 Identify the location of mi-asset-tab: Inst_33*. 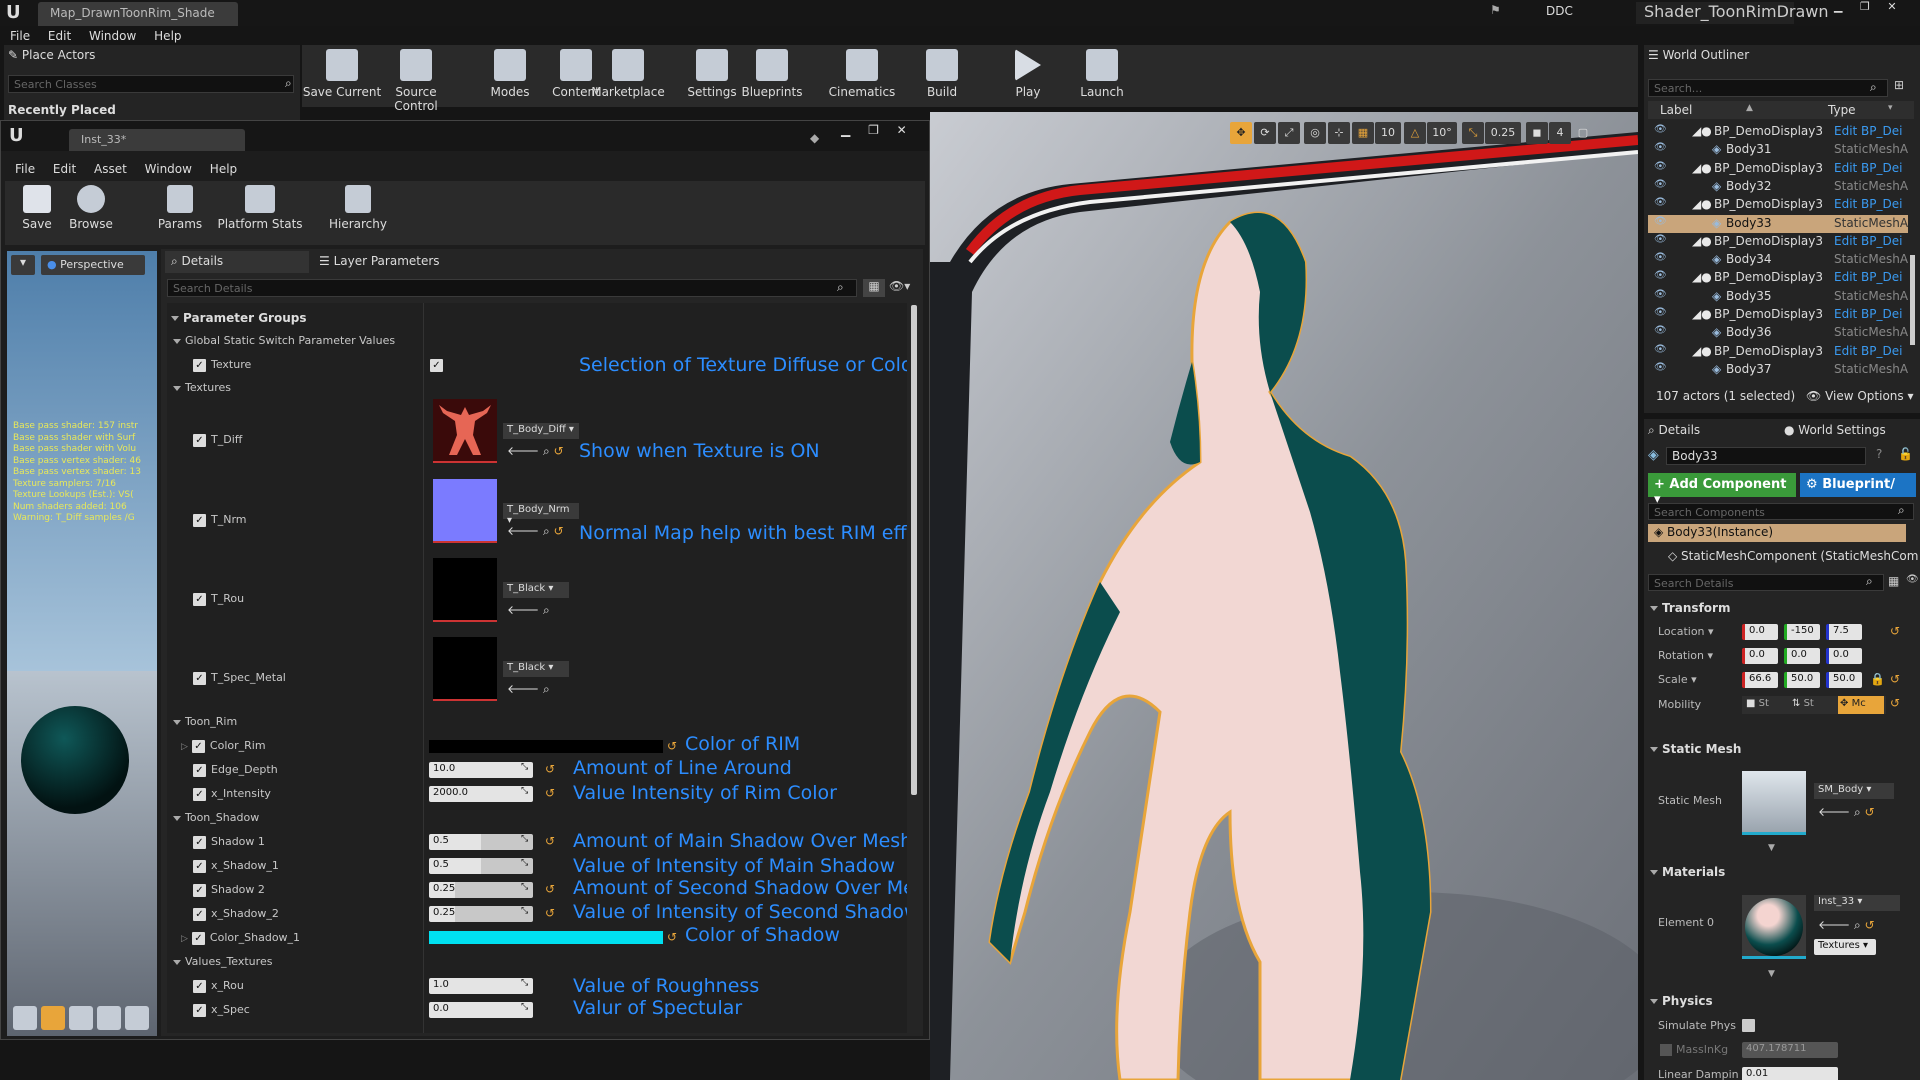
(157, 140).